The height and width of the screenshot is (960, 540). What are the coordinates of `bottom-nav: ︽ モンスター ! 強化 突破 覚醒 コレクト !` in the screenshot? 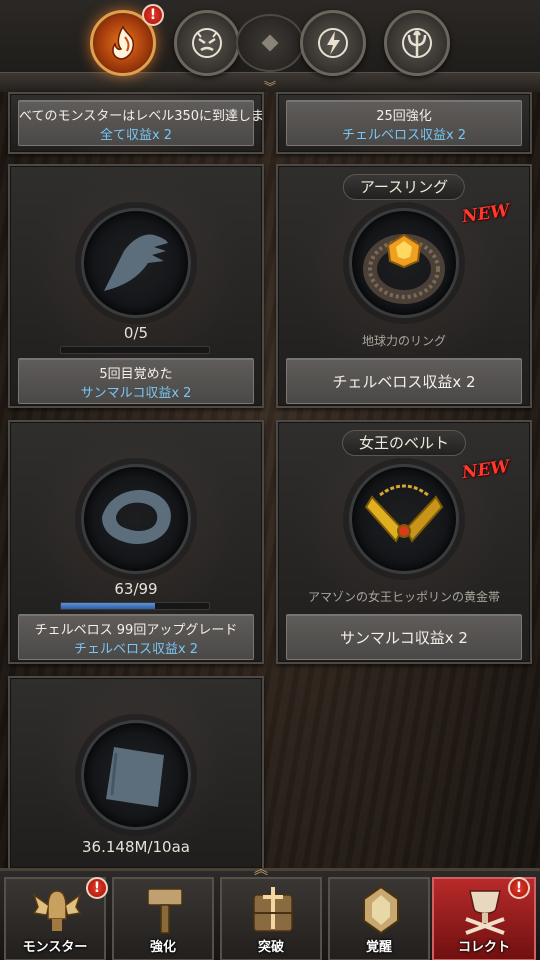 It's located at (270, 911).